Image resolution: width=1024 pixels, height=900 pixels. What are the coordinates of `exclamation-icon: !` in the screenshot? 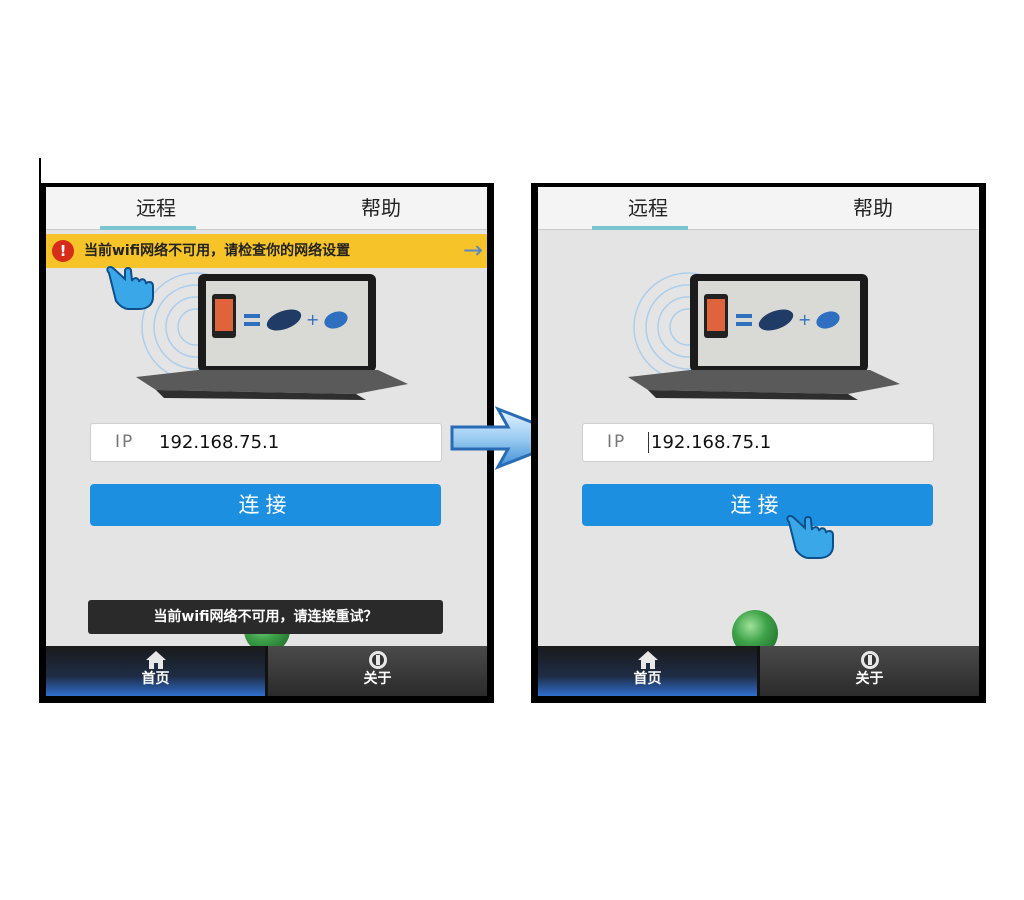 It's located at (63, 251).